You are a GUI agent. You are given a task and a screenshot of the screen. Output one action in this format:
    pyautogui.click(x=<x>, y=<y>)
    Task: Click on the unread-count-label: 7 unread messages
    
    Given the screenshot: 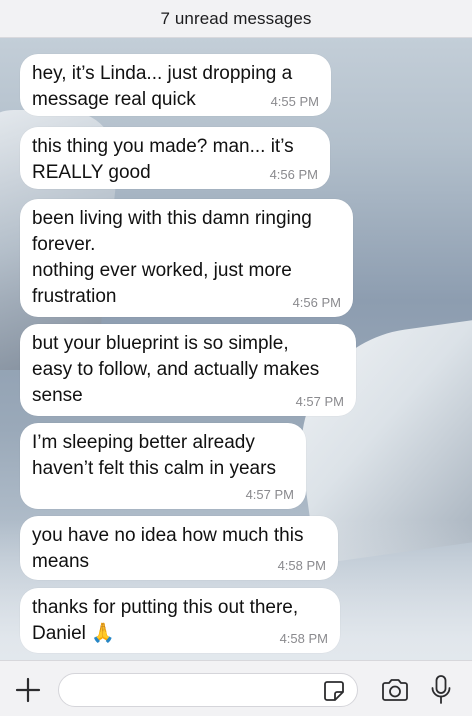 What is the action you would take?
    pyautogui.click(x=236, y=18)
    